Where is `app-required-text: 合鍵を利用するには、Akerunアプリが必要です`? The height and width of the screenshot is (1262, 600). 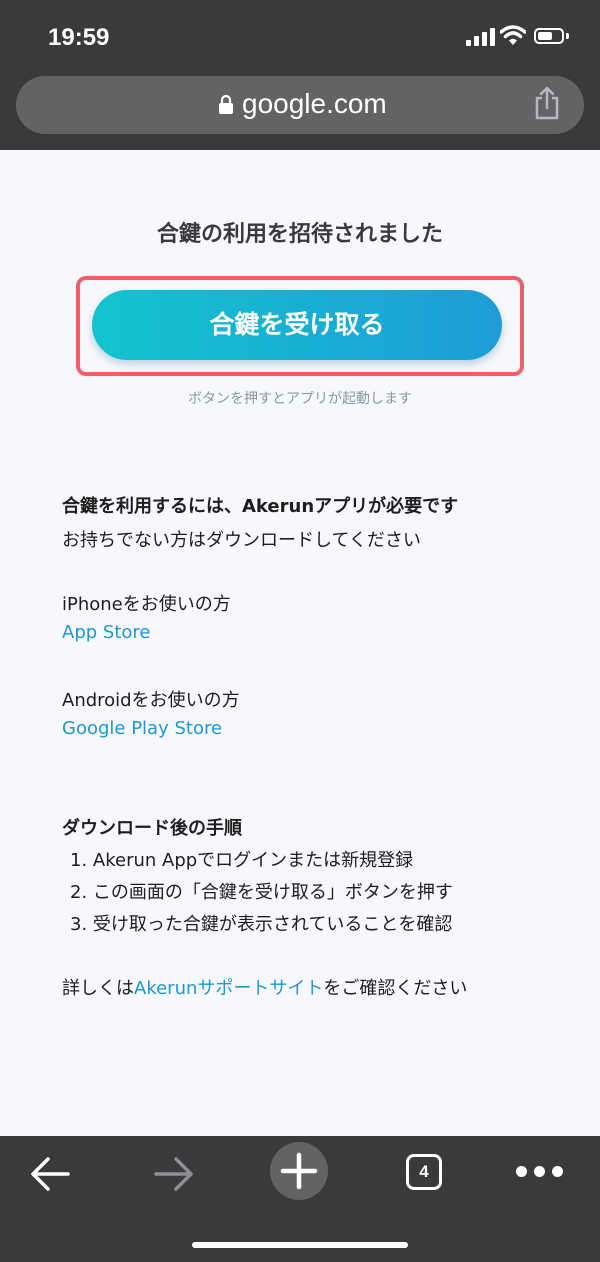
app-required-text: 合鍵を利用するには、Akerunアプリが必要です is located at coordinates (260, 506).